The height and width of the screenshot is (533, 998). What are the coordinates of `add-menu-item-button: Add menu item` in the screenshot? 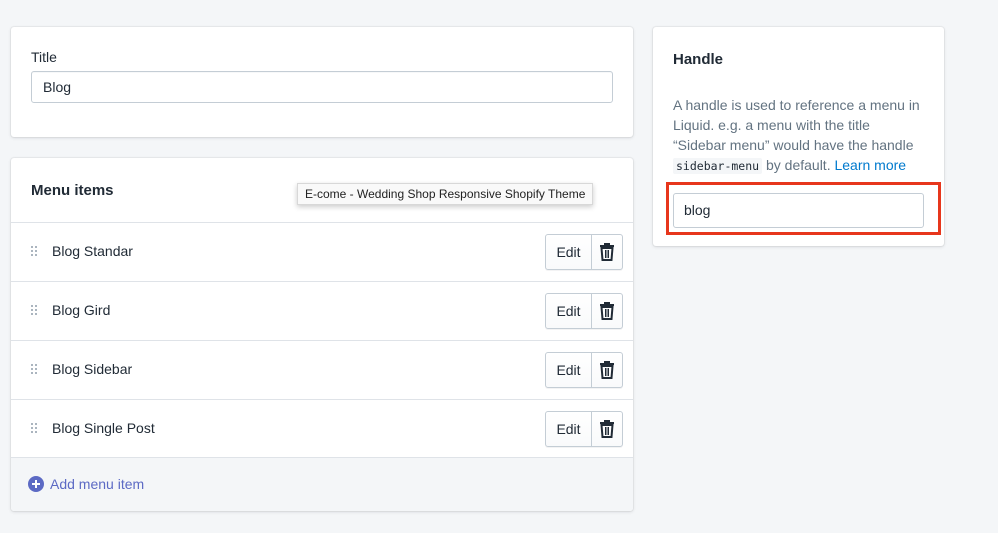 It's located at (86, 484).